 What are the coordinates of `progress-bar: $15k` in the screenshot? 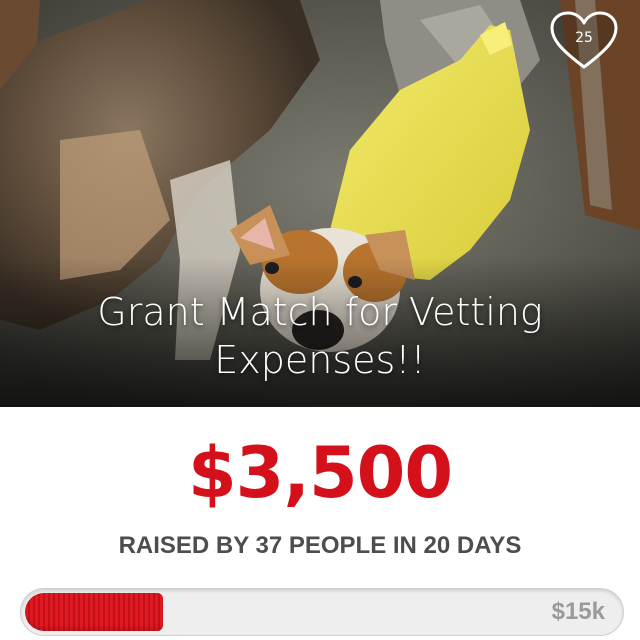 It's located at (322, 612).